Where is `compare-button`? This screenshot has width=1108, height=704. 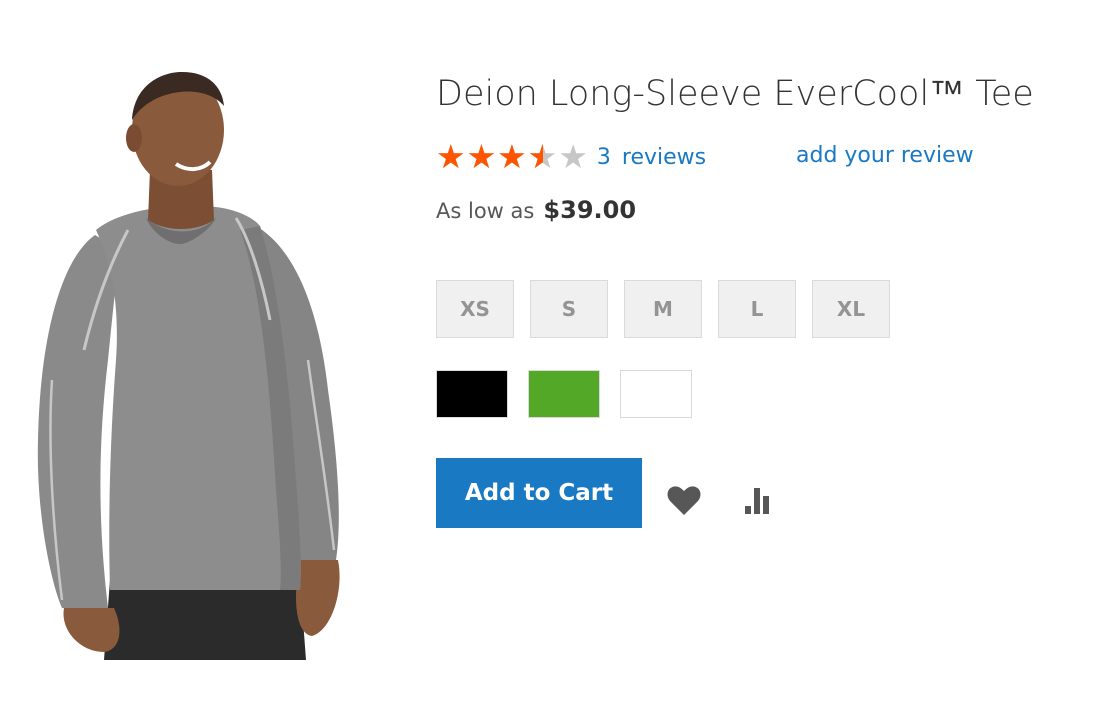 compare-button is located at coordinates (760, 503).